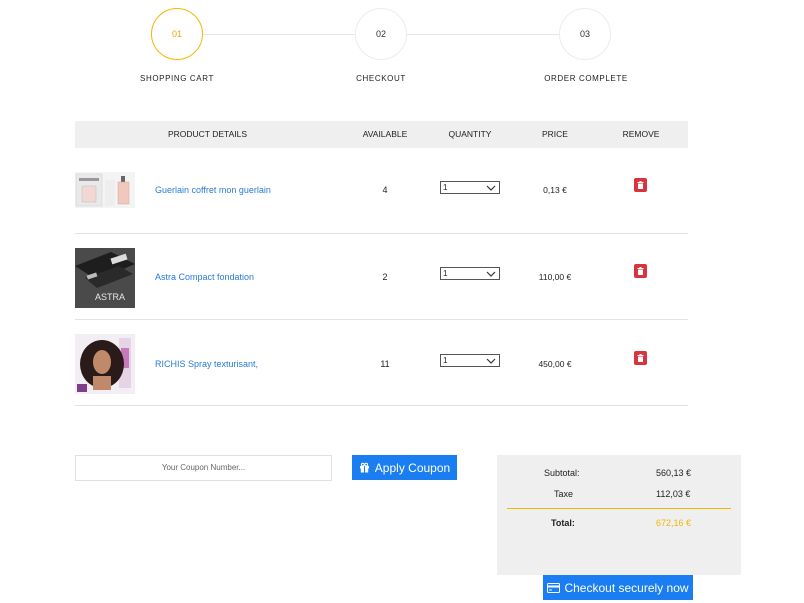 Image resolution: width=804 pixels, height=603 pixels. I want to click on total-label: Total:, so click(563, 523).